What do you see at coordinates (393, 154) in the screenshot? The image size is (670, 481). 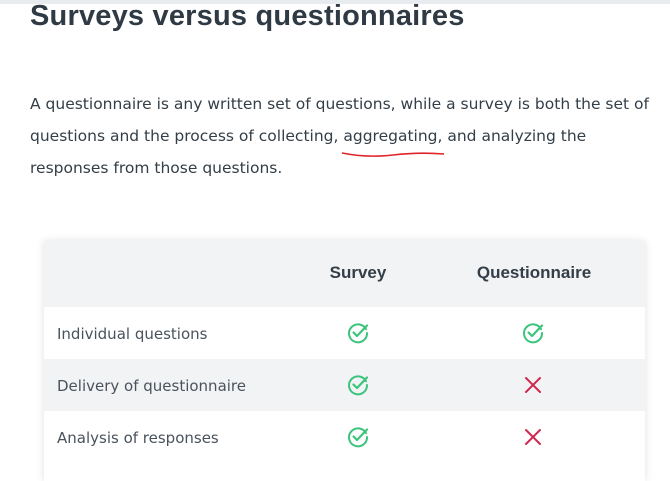 I see `spellcheck-underline` at bounding box center [393, 154].